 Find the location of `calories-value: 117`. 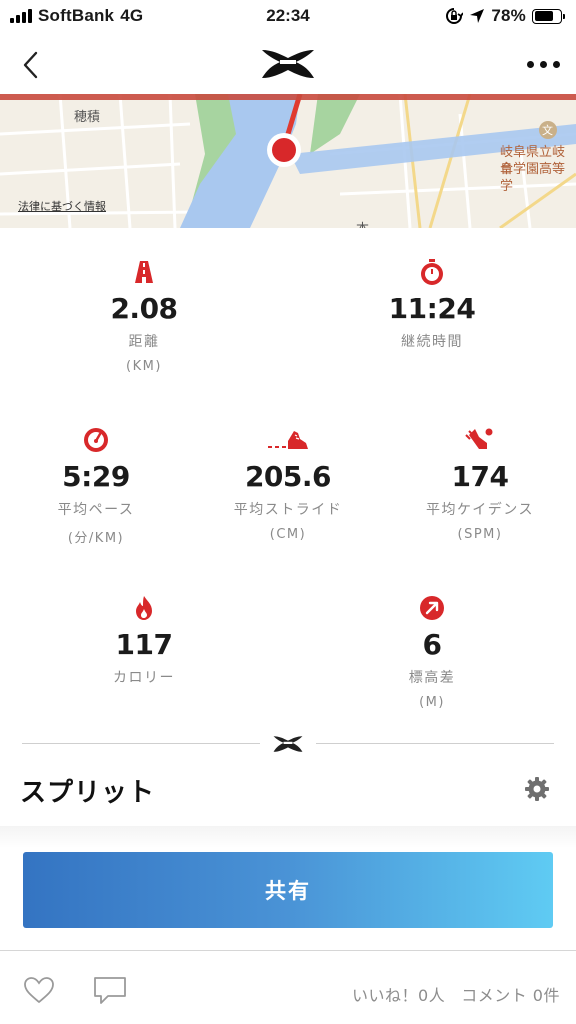

calories-value: 117 is located at coordinates (144, 644).